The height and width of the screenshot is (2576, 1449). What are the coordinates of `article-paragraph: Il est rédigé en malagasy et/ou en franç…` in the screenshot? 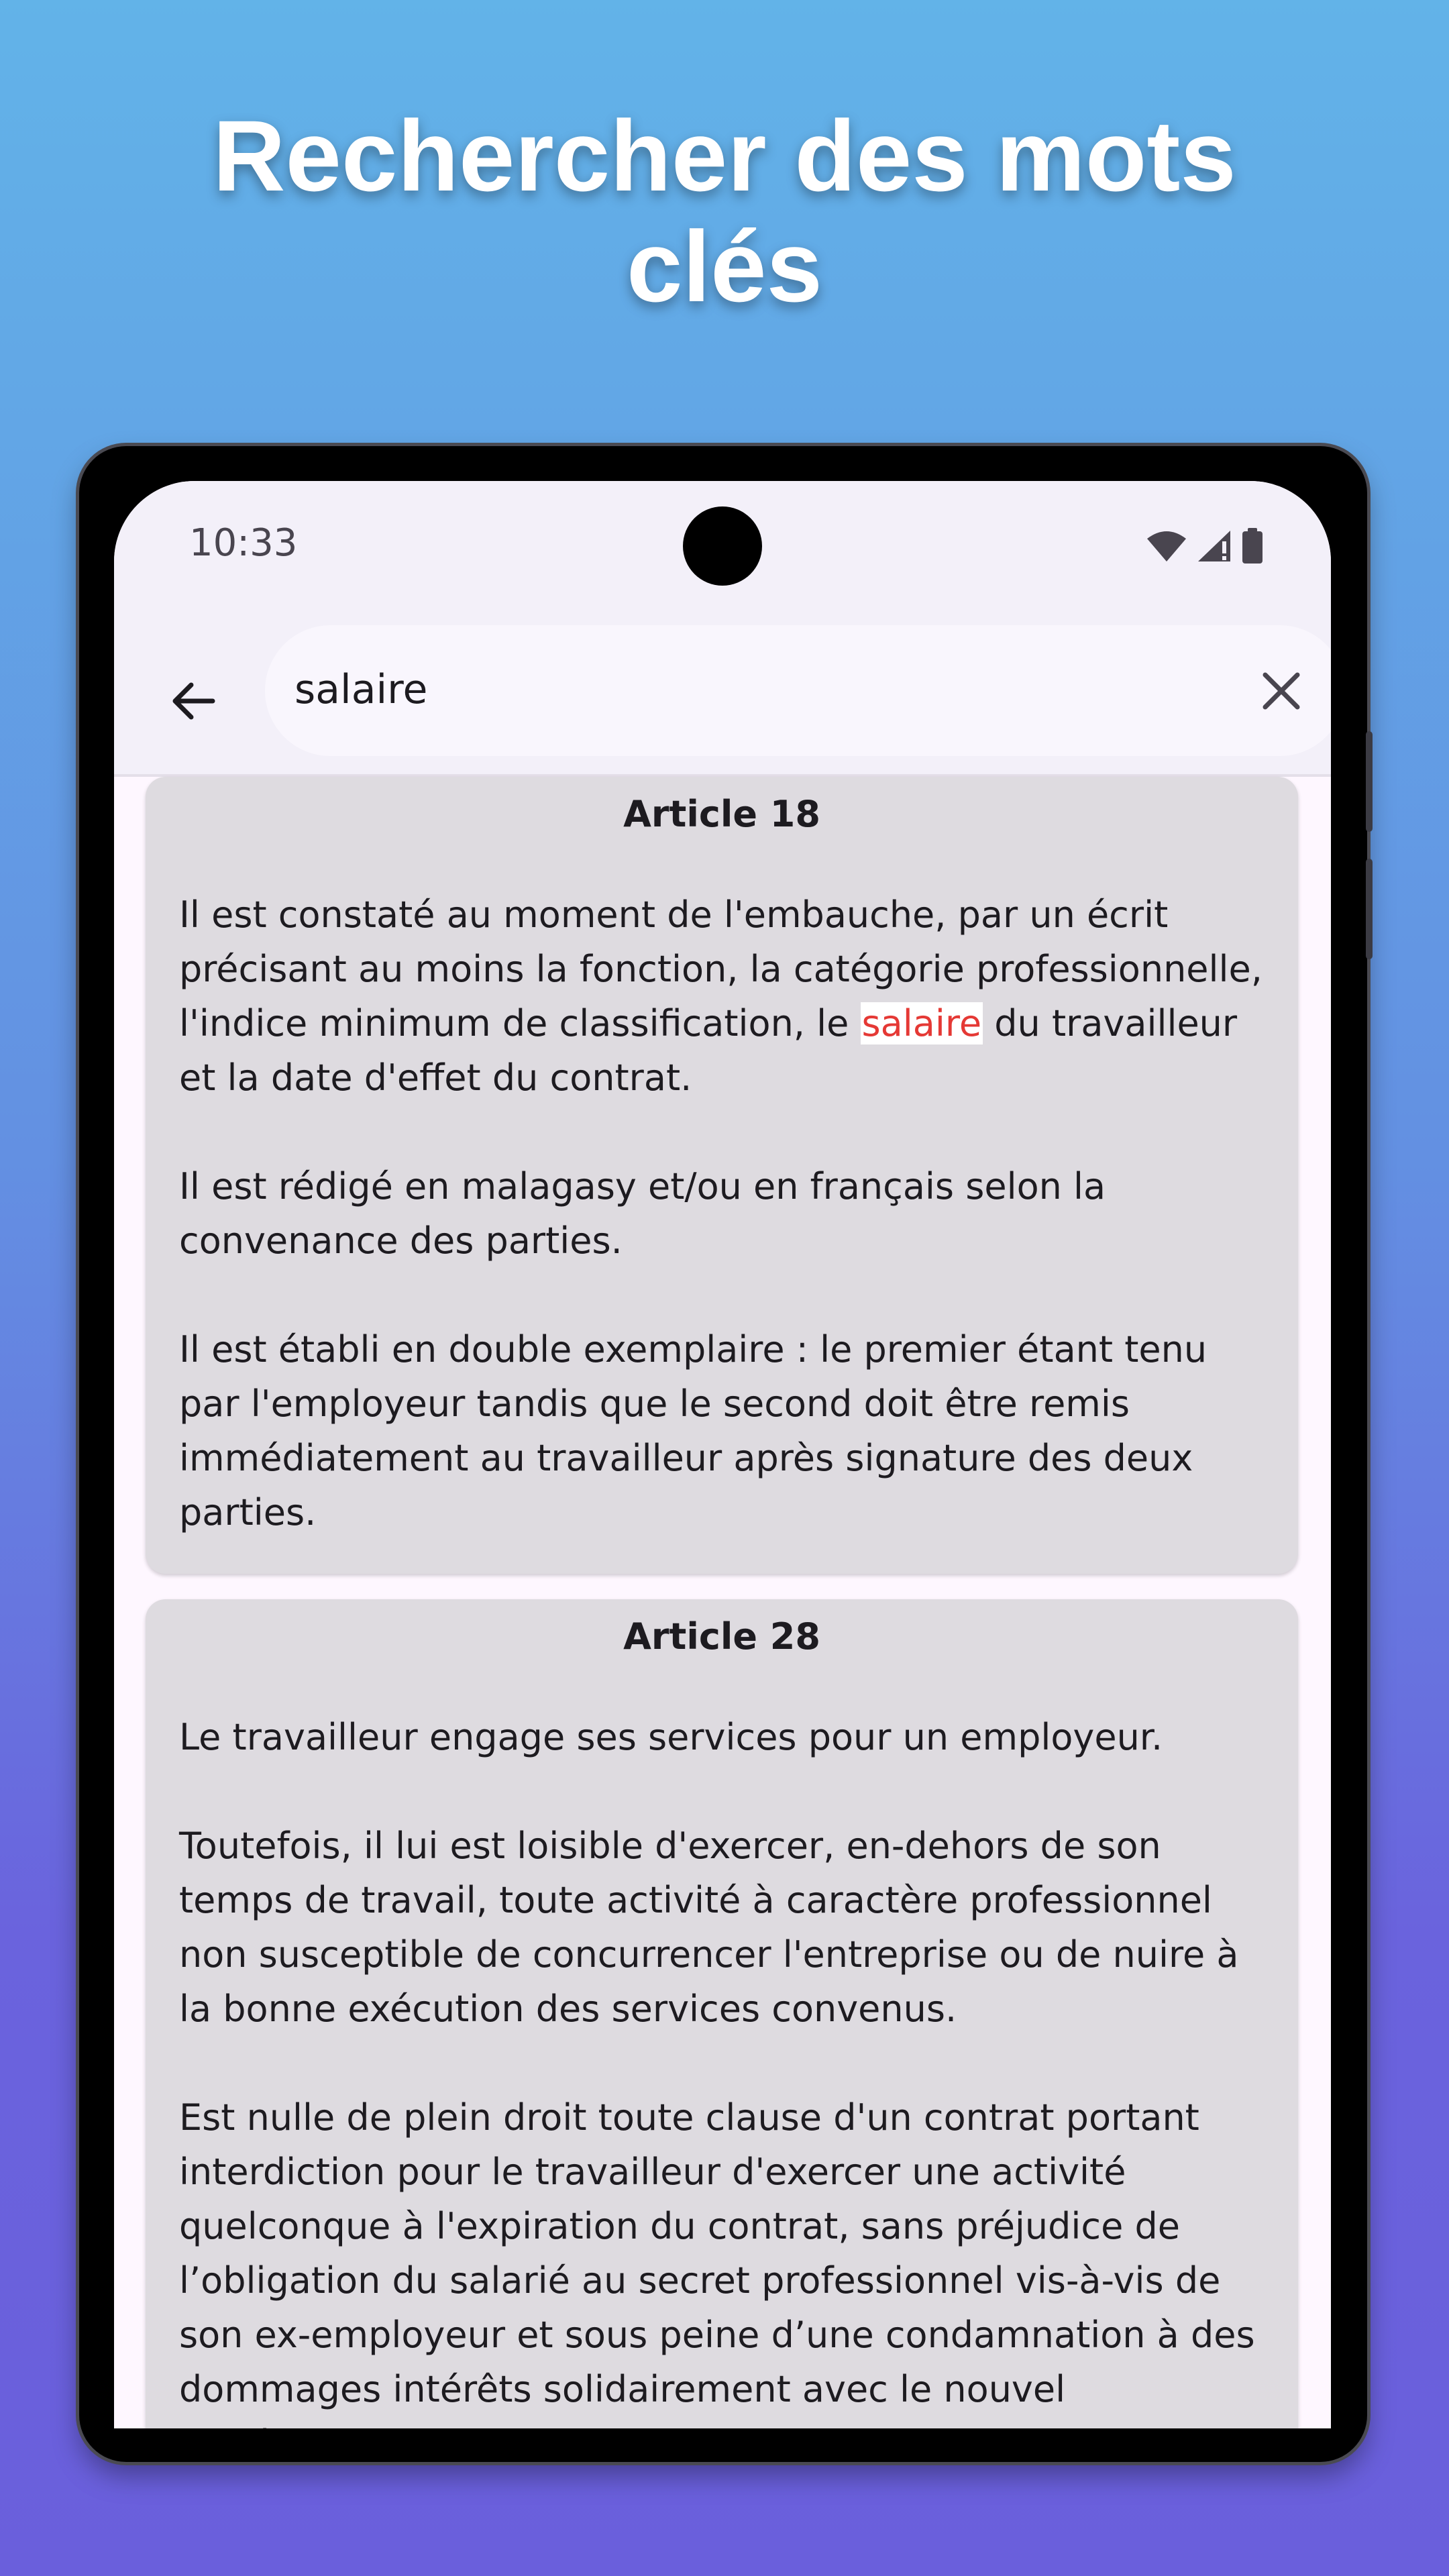 It's located at (642, 1213).